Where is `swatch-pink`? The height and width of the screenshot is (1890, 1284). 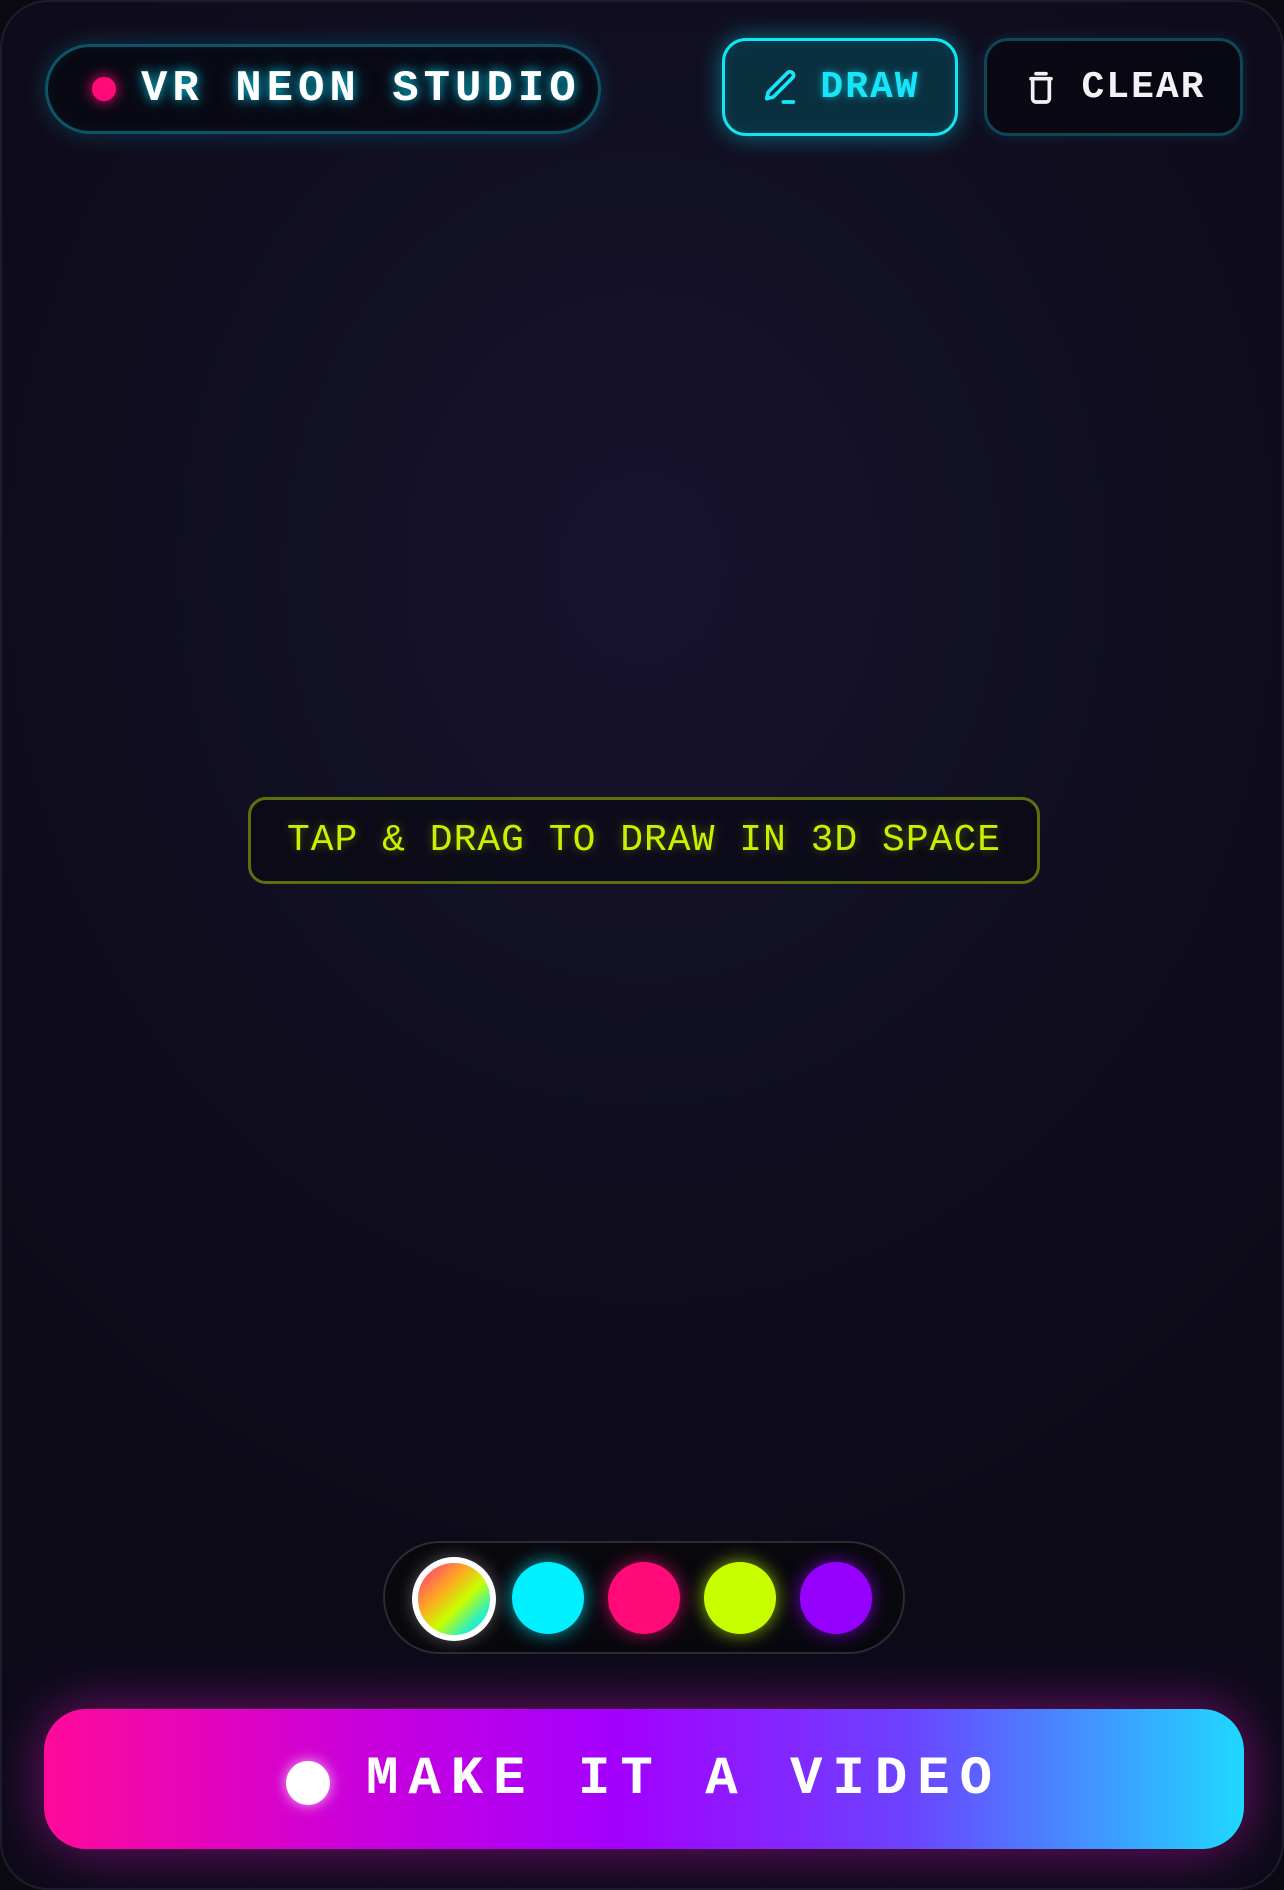 swatch-pink is located at coordinates (644, 1598).